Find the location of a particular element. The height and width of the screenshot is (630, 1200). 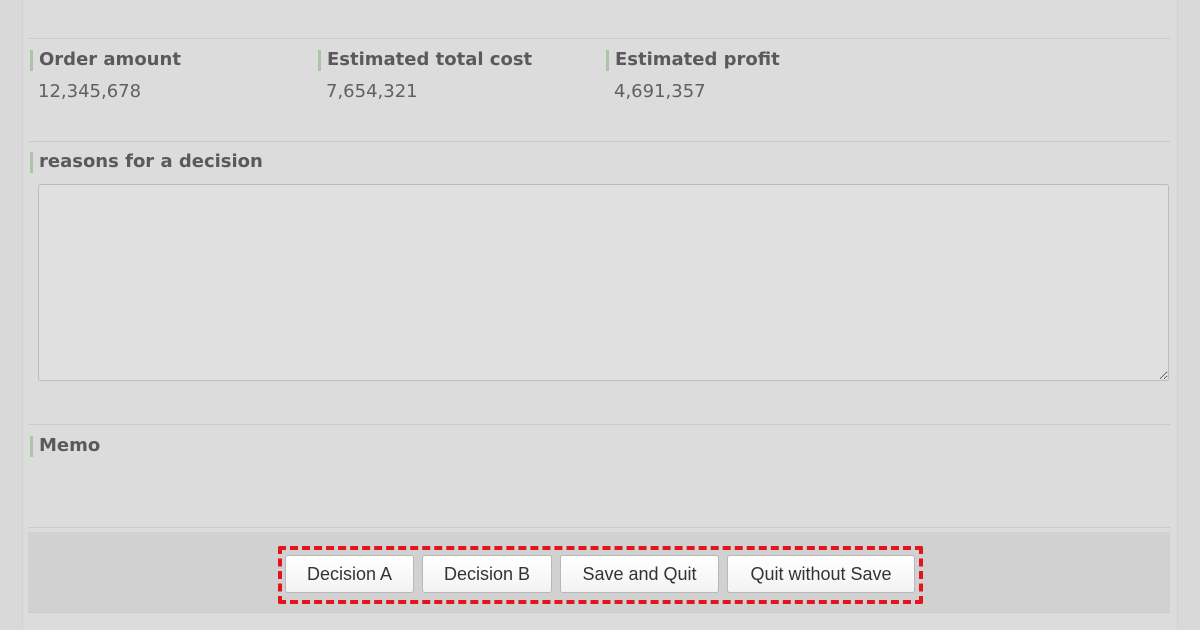

decision-b-button: Decision B is located at coordinates (487, 574).